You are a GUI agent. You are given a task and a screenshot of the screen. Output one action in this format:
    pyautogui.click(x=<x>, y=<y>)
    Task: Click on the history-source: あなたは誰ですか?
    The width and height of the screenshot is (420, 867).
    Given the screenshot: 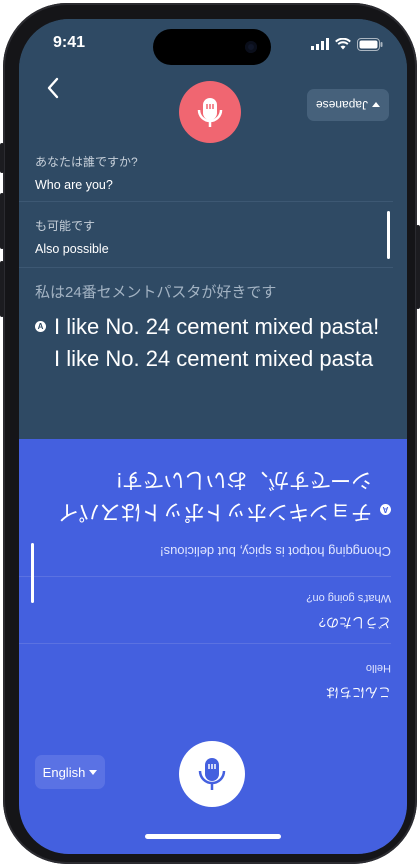 What is the action you would take?
    pyautogui.click(x=86, y=162)
    